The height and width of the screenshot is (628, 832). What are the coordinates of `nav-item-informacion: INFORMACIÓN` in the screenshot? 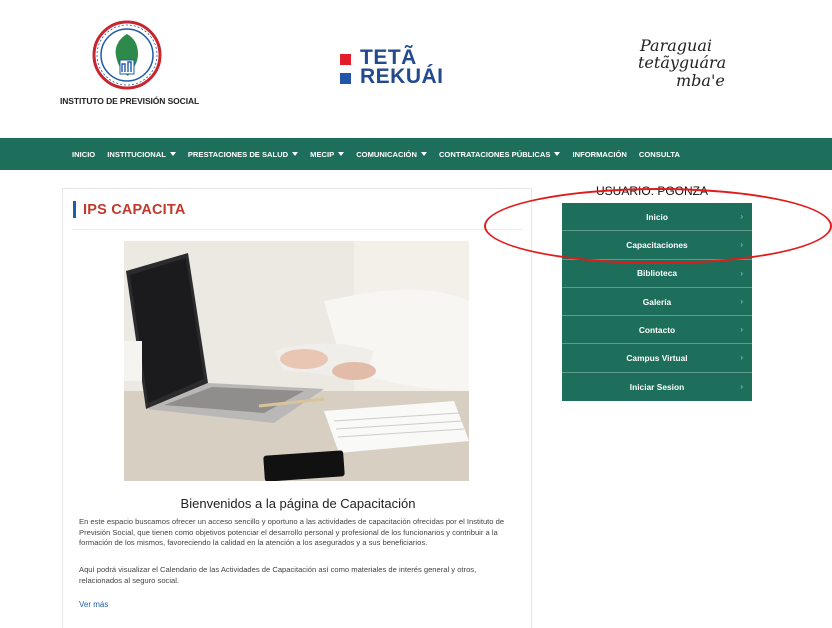 It's located at (599, 154).